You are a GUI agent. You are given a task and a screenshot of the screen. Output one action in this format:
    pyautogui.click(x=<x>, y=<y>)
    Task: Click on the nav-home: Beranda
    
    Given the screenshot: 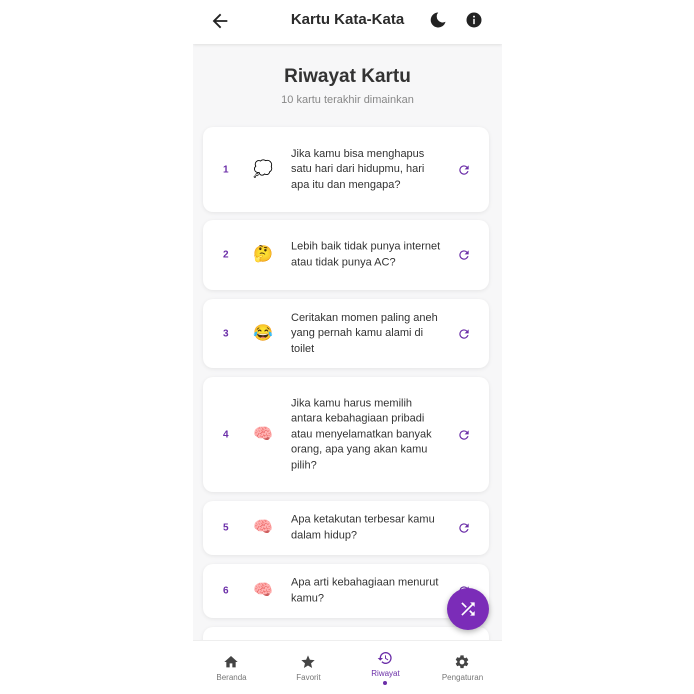 What is the action you would take?
    pyautogui.click(x=231, y=667)
    